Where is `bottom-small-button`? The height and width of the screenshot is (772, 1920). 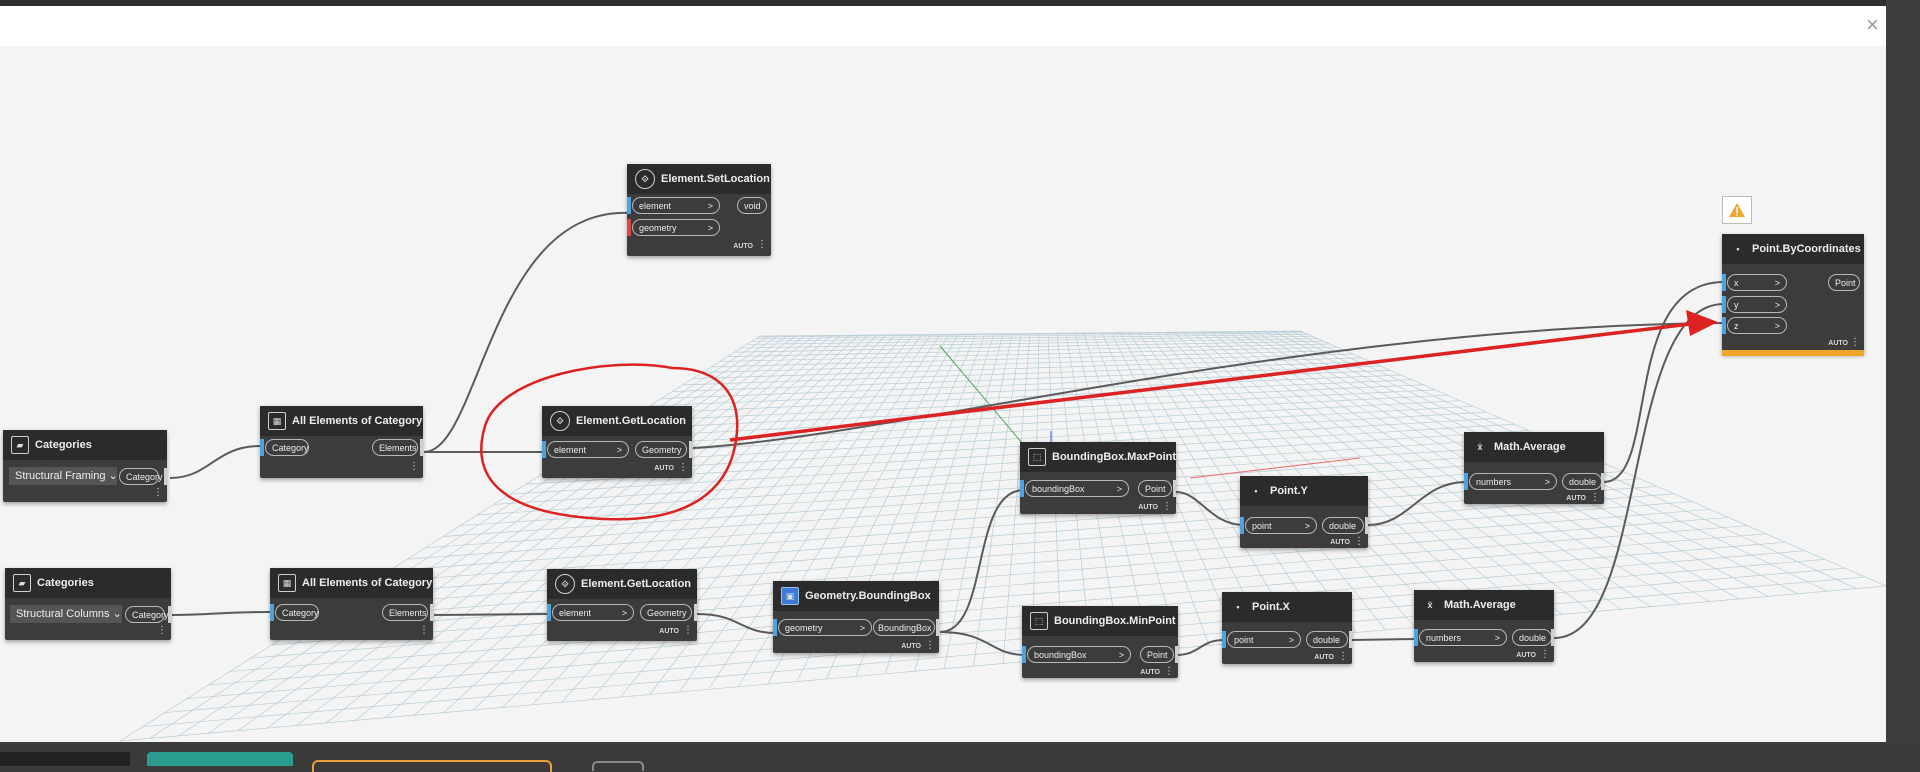 bottom-small-button is located at coordinates (618, 766).